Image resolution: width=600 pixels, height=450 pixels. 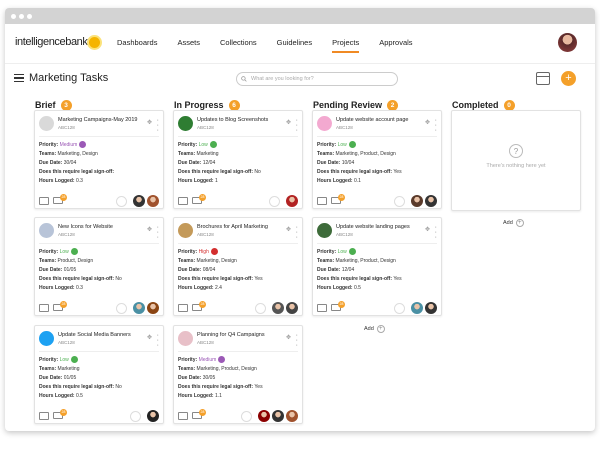 What do you see at coordinates (85, 227) in the screenshot?
I see `task-title: New Icons for Website` at bounding box center [85, 227].